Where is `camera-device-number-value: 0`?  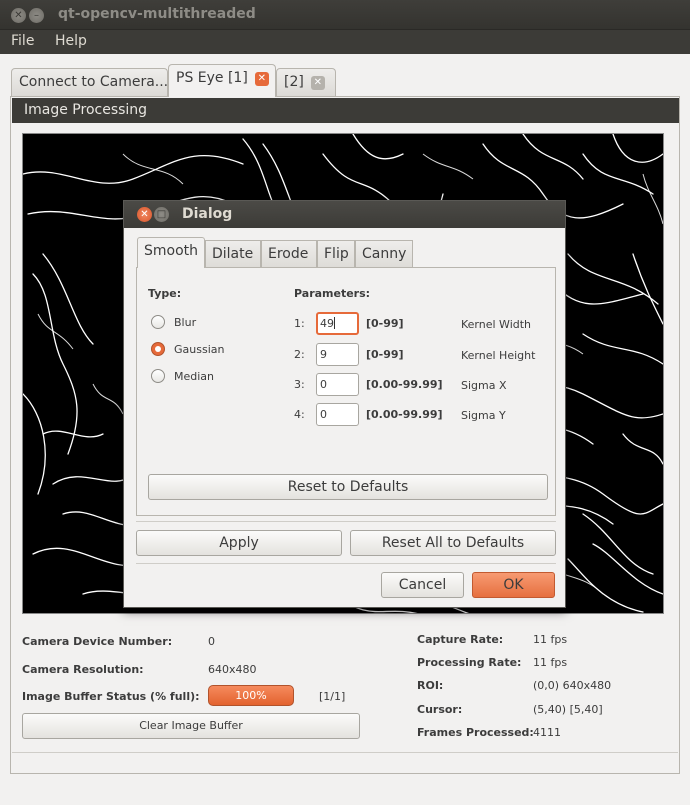
camera-device-number-value: 0 is located at coordinates (211, 641).